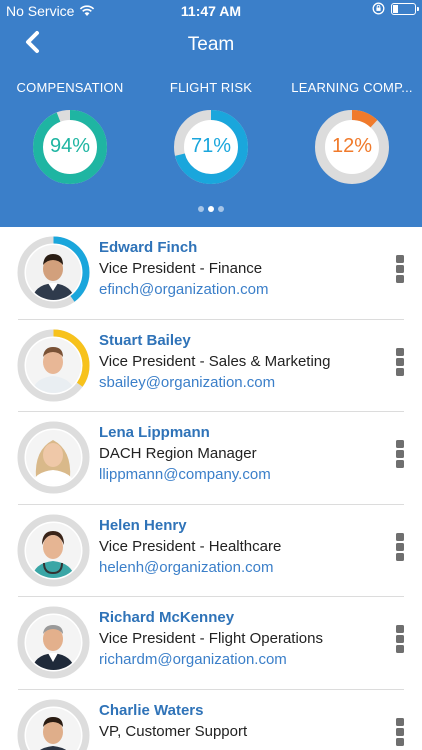  I want to click on nav-bar: Team, so click(211, 44).